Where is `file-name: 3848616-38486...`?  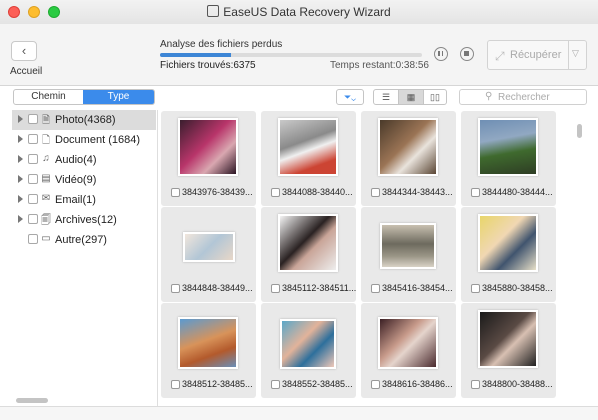
file-name: 3848616-38486... is located at coordinates (417, 384).